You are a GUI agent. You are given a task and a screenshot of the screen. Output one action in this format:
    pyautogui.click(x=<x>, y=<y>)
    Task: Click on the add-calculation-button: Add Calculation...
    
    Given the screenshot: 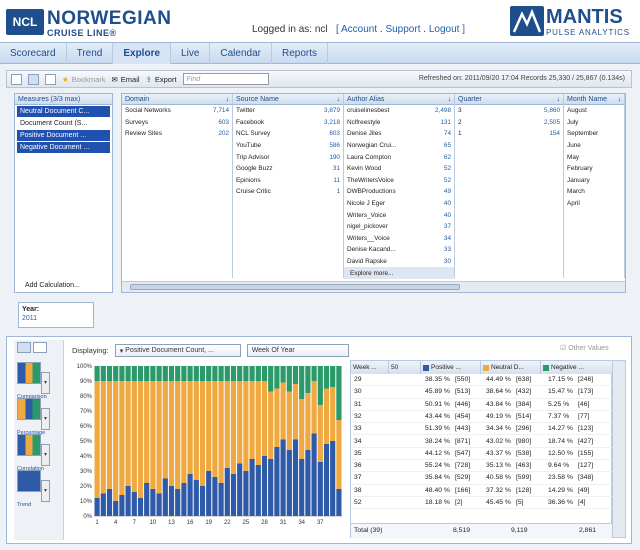 What is the action you would take?
    pyautogui.click(x=52, y=285)
    